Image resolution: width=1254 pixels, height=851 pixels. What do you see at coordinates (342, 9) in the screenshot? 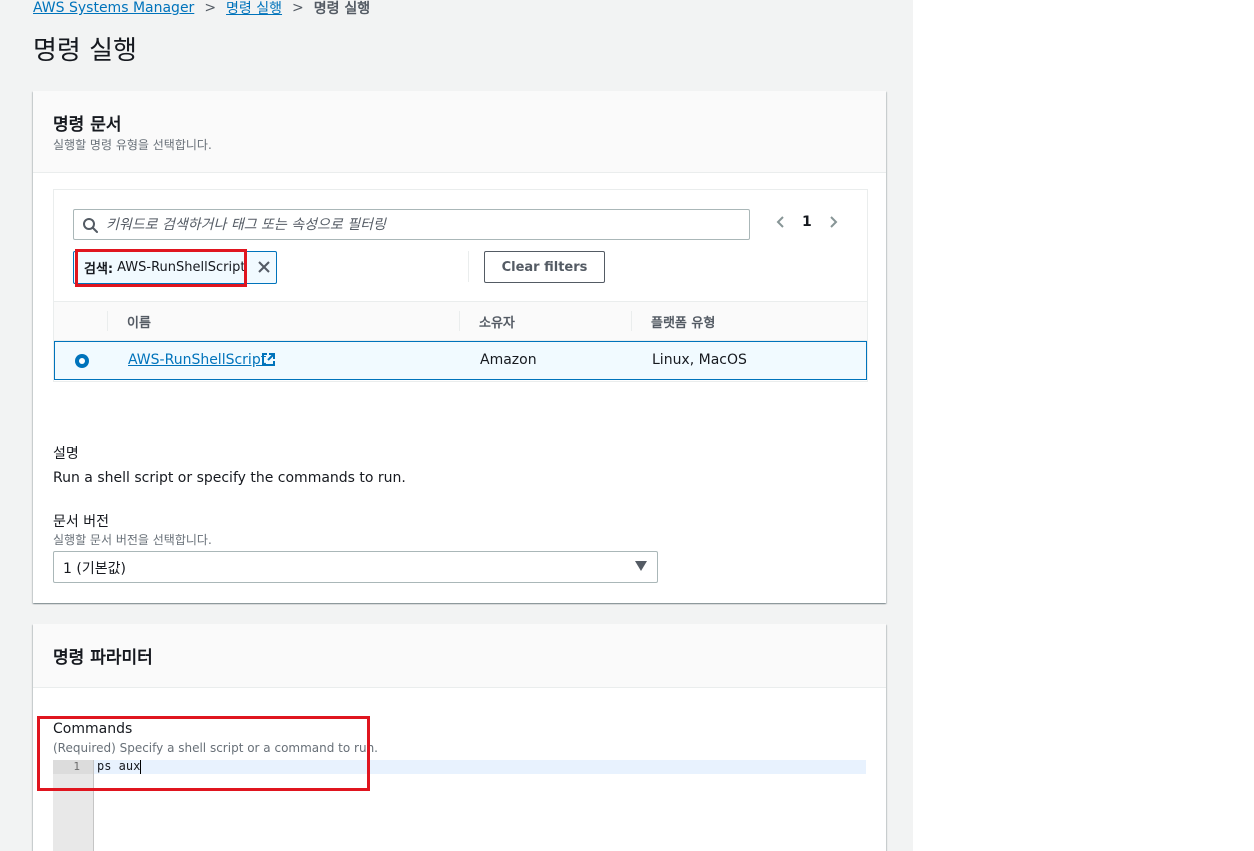
I see `breadcrumb-current: 명령 실행` at bounding box center [342, 9].